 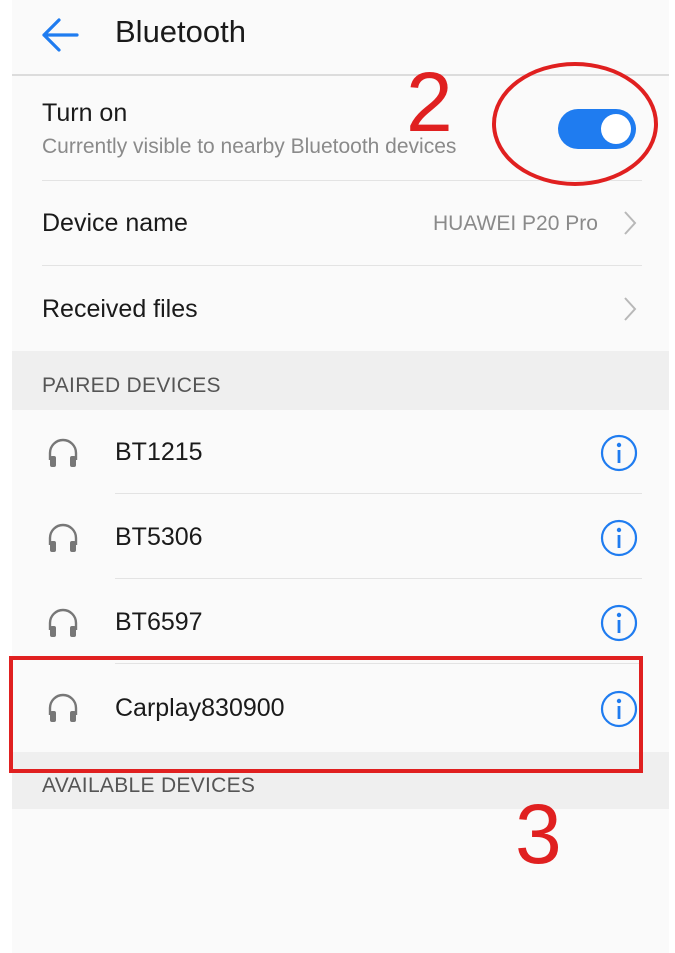 What do you see at coordinates (149, 785) in the screenshot?
I see `available-devices-label: AVAILABLE DEVICES` at bounding box center [149, 785].